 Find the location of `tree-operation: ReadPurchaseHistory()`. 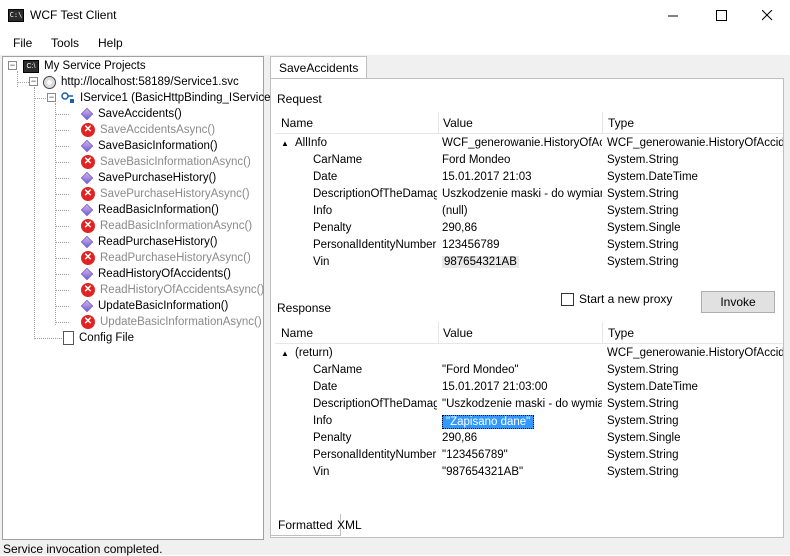

tree-operation: ReadPurchaseHistory() is located at coordinates (149, 242).